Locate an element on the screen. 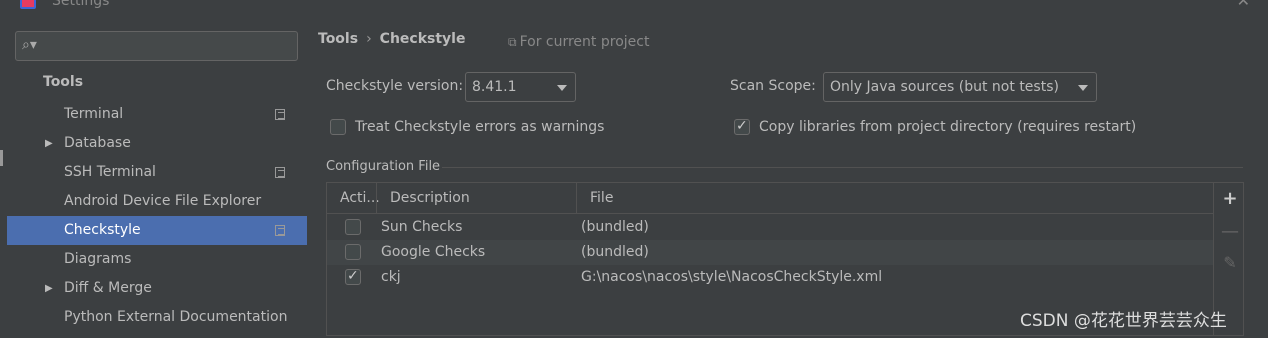 Image resolution: width=1268 pixels, height=338 pixels. sidebar-group-tools: Tools is located at coordinates (63, 82).